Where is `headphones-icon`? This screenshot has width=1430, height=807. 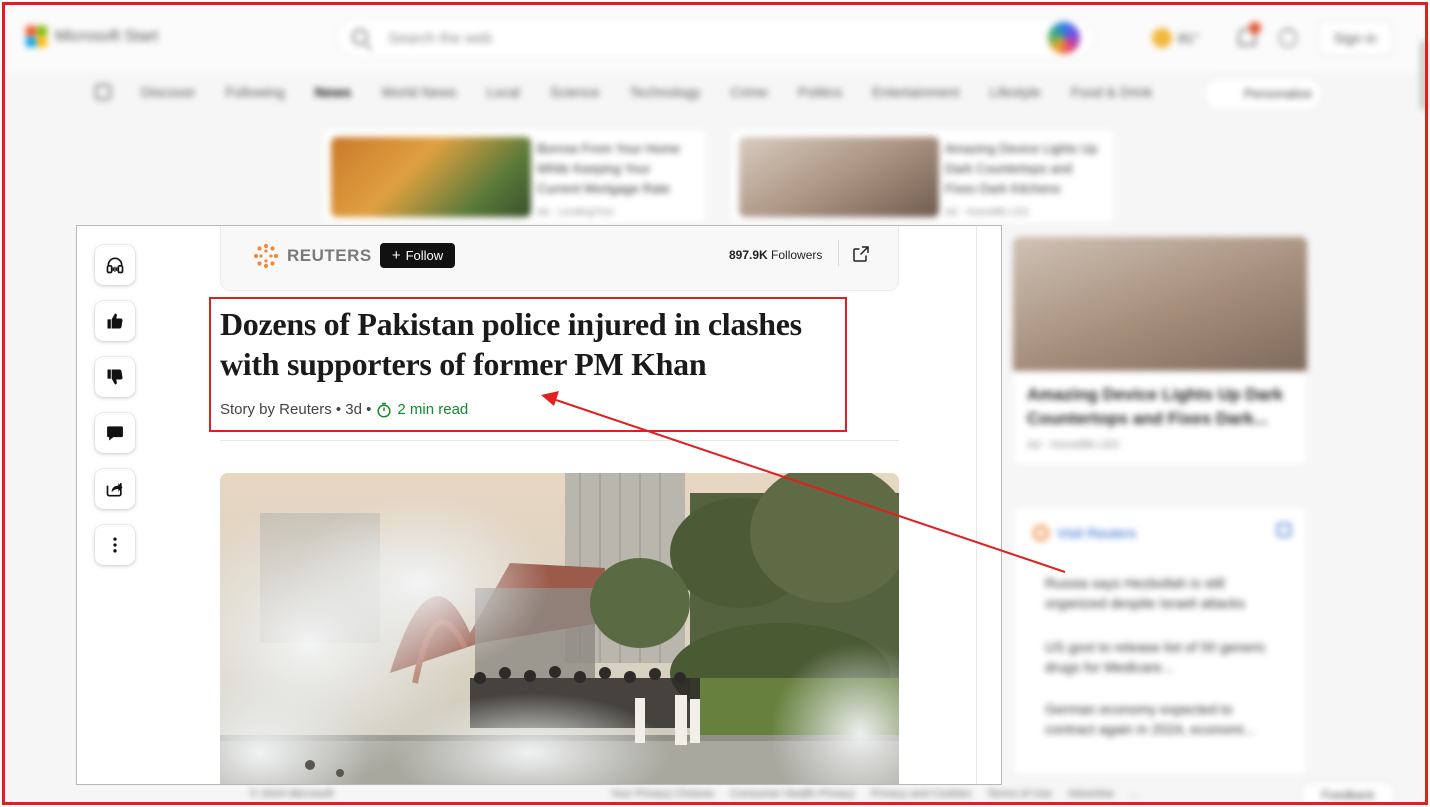 headphones-icon is located at coordinates (115, 265).